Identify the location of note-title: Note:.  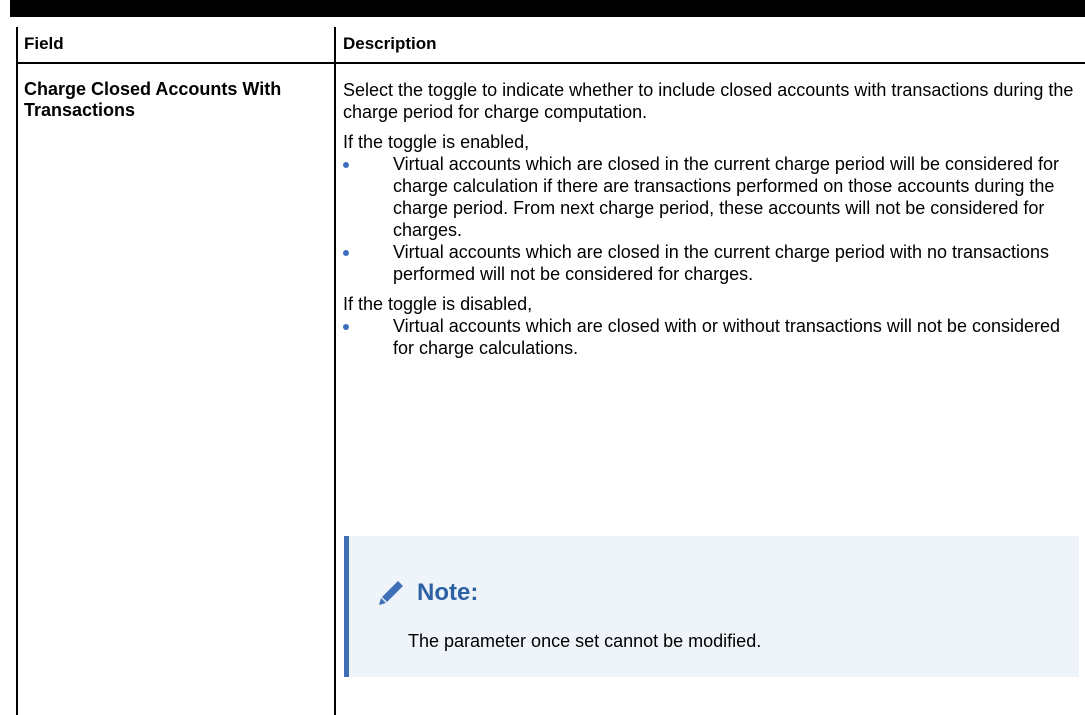
(448, 592).